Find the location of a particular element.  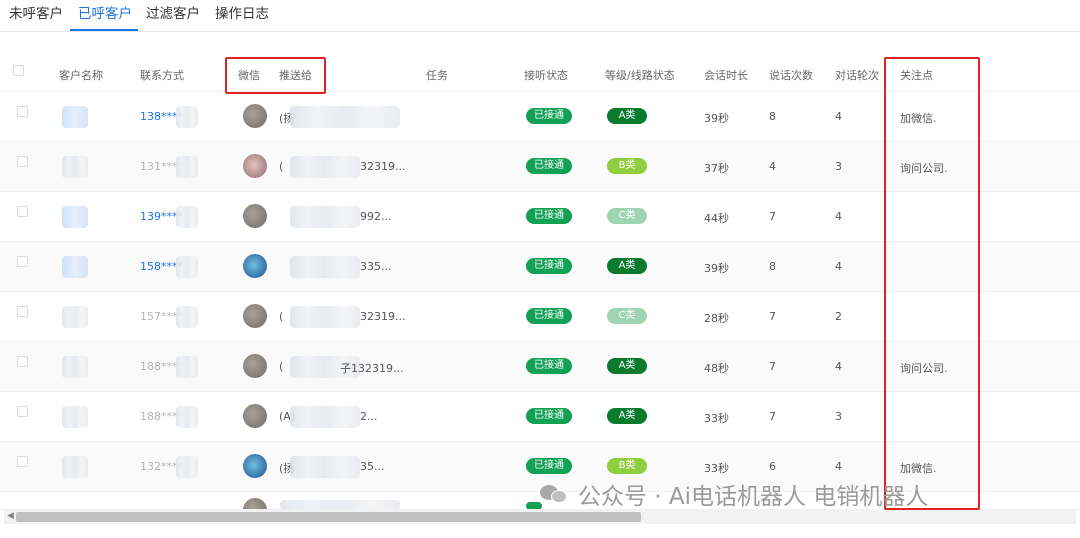

speak-count: 6 is located at coordinates (772, 466).